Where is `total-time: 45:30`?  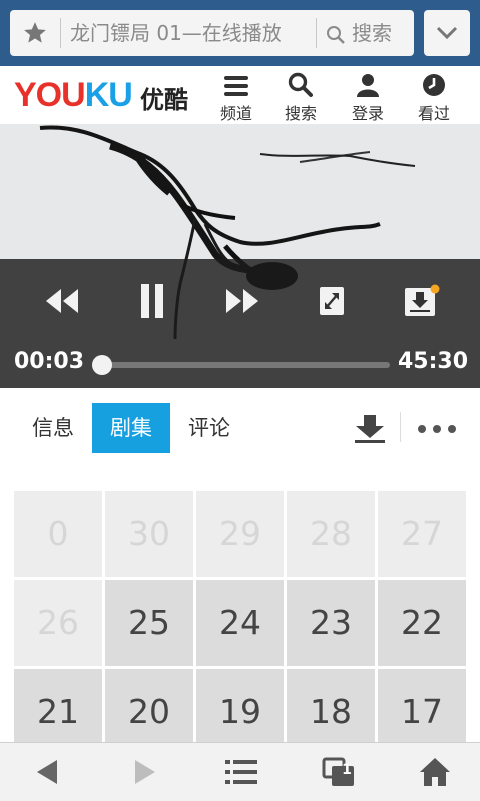
total-time: 45:30 is located at coordinates (433, 361).